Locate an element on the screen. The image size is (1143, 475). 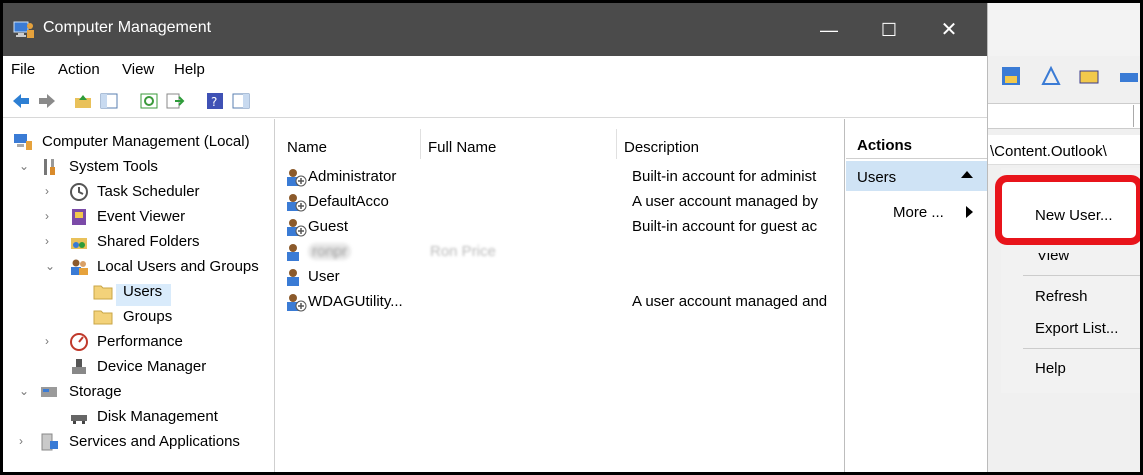
column-header-full-name: Full Name is located at coordinates (462, 147).